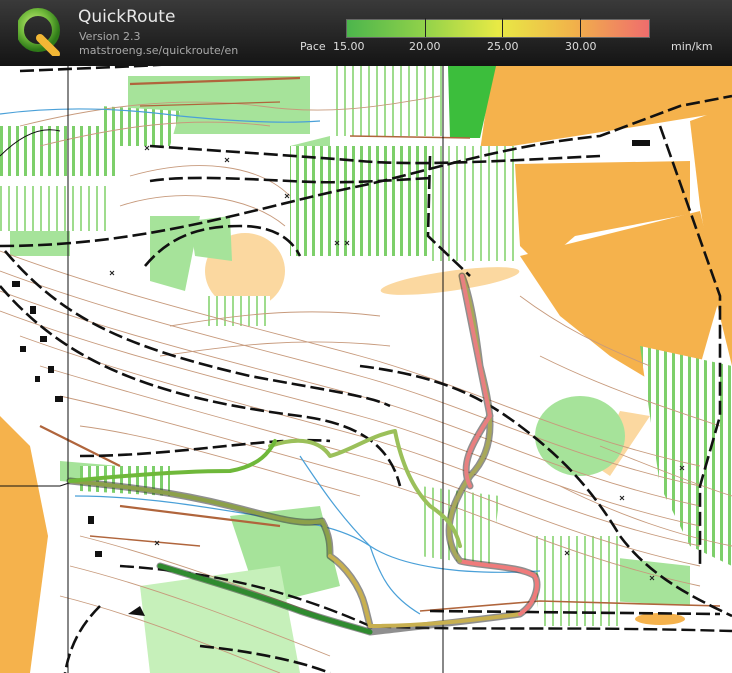 This screenshot has width=732, height=673. Describe the element at coordinates (692, 46) in the screenshot. I see `pace-unit: min/km` at that location.